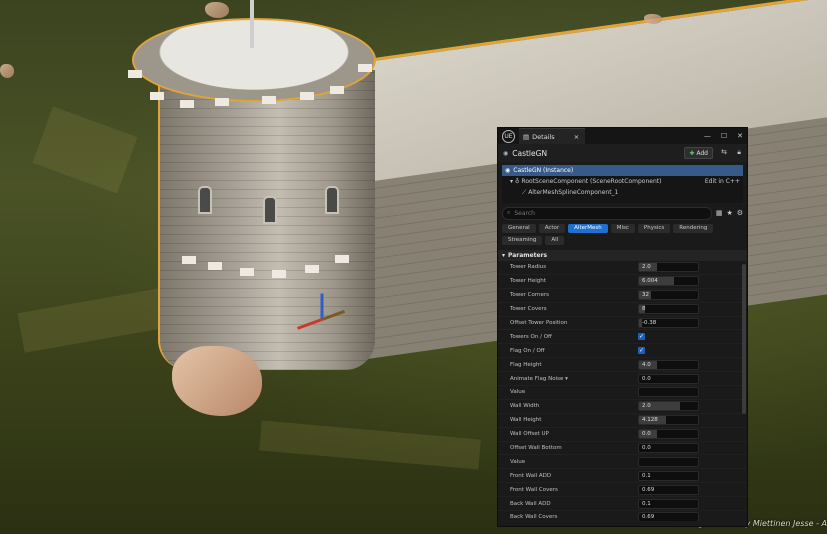 The image size is (827, 534). What do you see at coordinates (509, 212) in the screenshot?
I see `search-icon: ⌕` at bounding box center [509, 212].